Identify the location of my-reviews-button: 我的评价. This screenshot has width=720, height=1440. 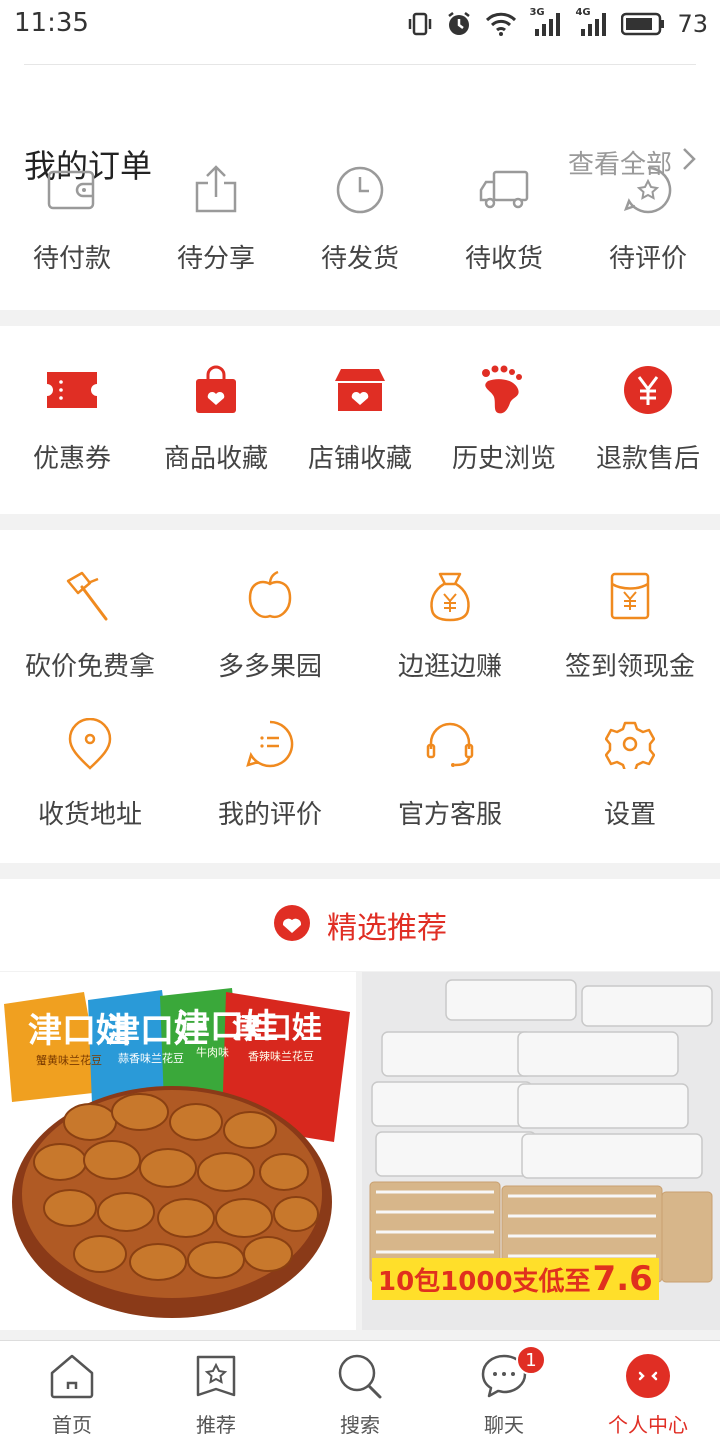
(270, 773).